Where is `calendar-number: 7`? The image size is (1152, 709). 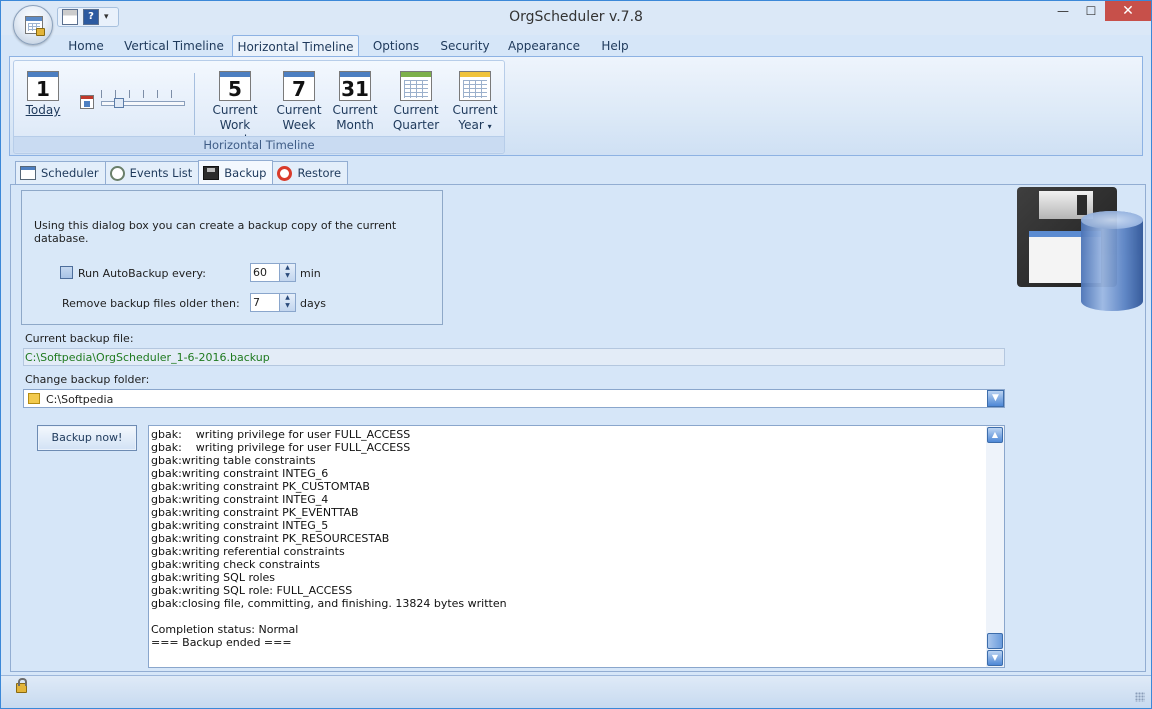 calendar-number: 7 is located at coordinates (299, 89).